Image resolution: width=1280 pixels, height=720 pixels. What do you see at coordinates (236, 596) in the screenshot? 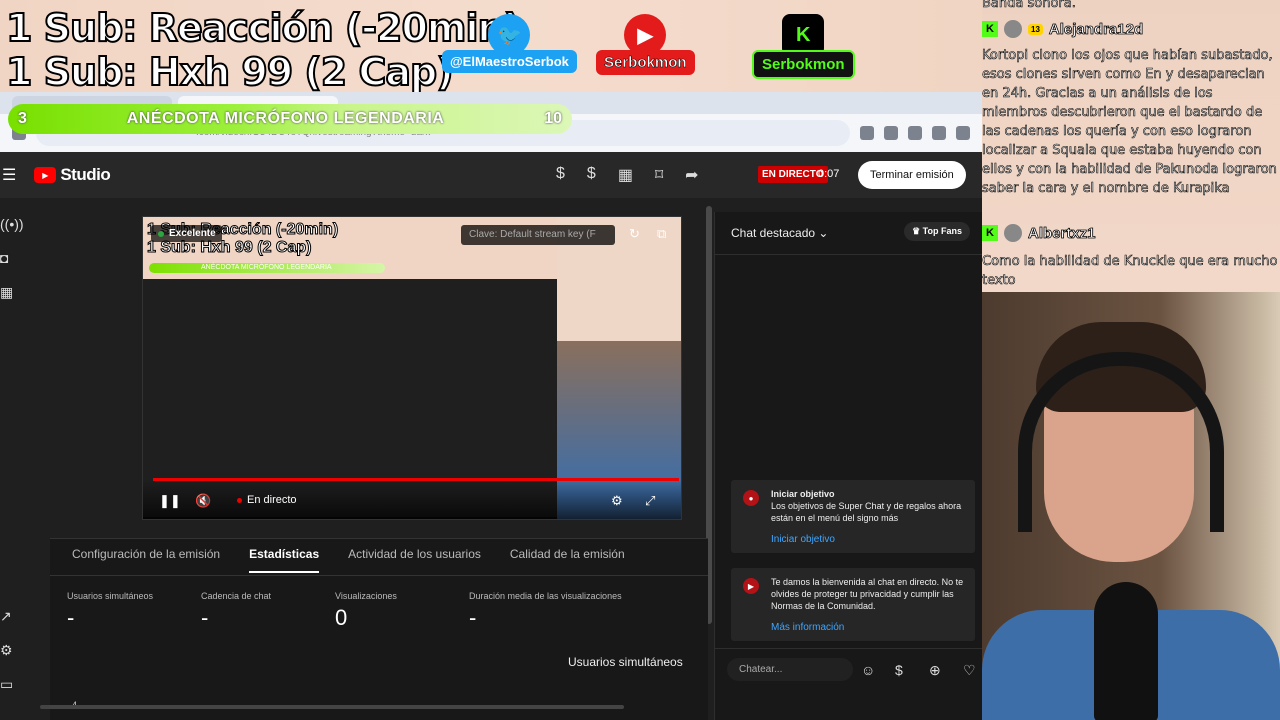
I see `metric-label: Cadencia de chat` at bounding box center [236, 596].